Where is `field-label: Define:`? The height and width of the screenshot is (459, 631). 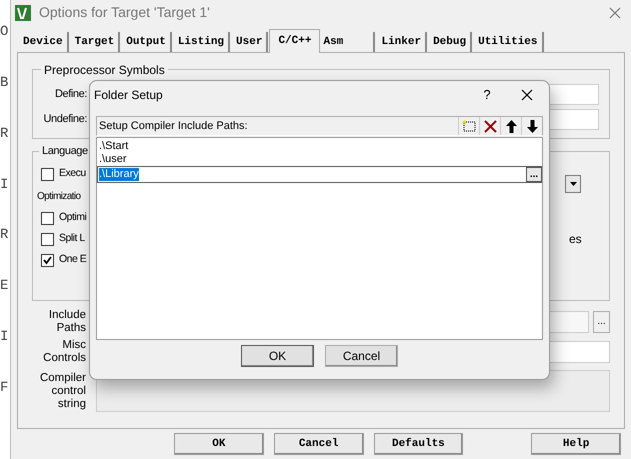
field-label: Define: is located at coordinates (70, 94).